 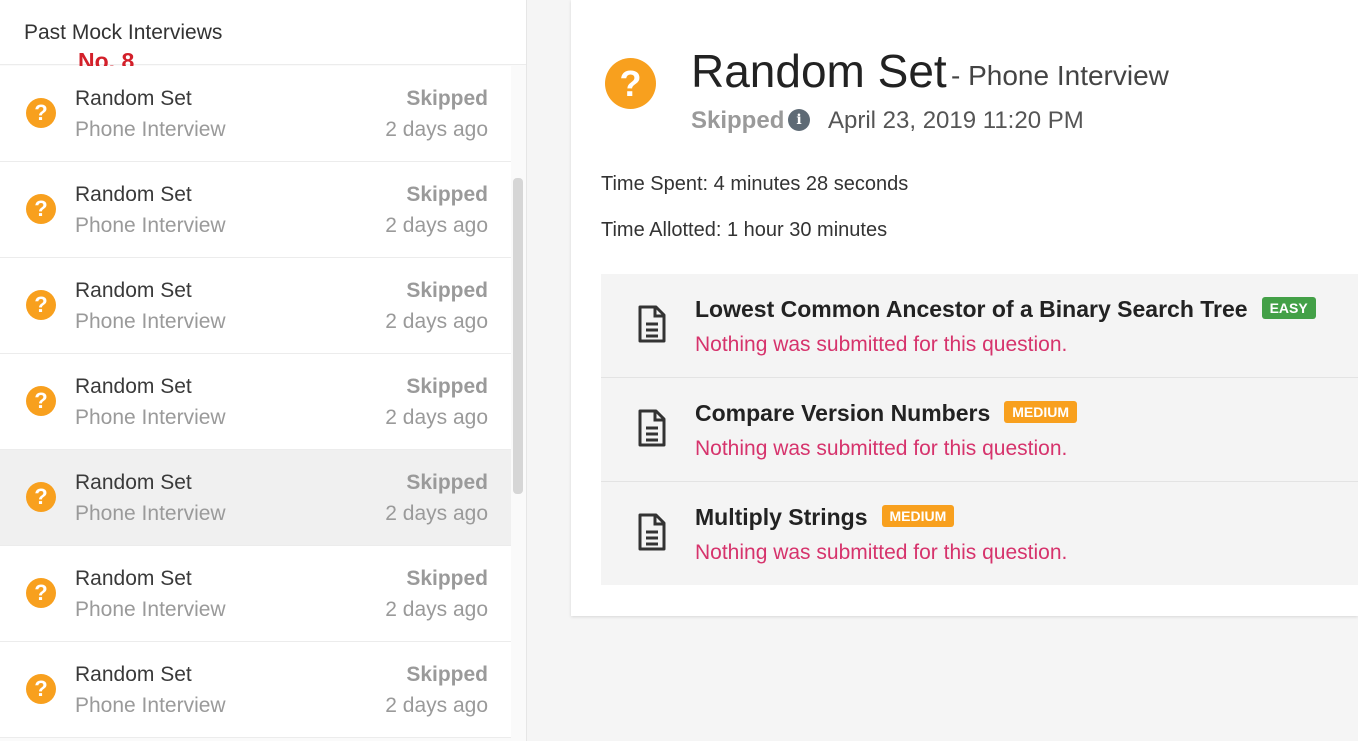 I want to click on detail-title: Random Set, so click(x=819, y=71).